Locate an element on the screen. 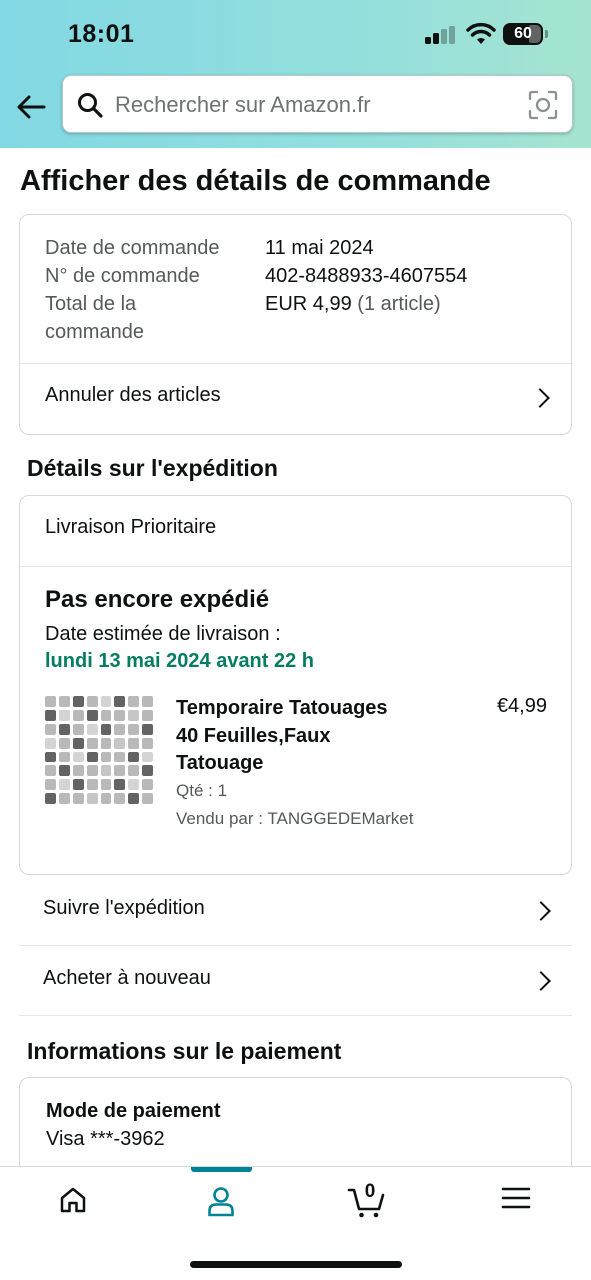 This screenshot has width=591, height=1280. cancel-items-label: Annuler des articles is located at coordinates (133, 395).